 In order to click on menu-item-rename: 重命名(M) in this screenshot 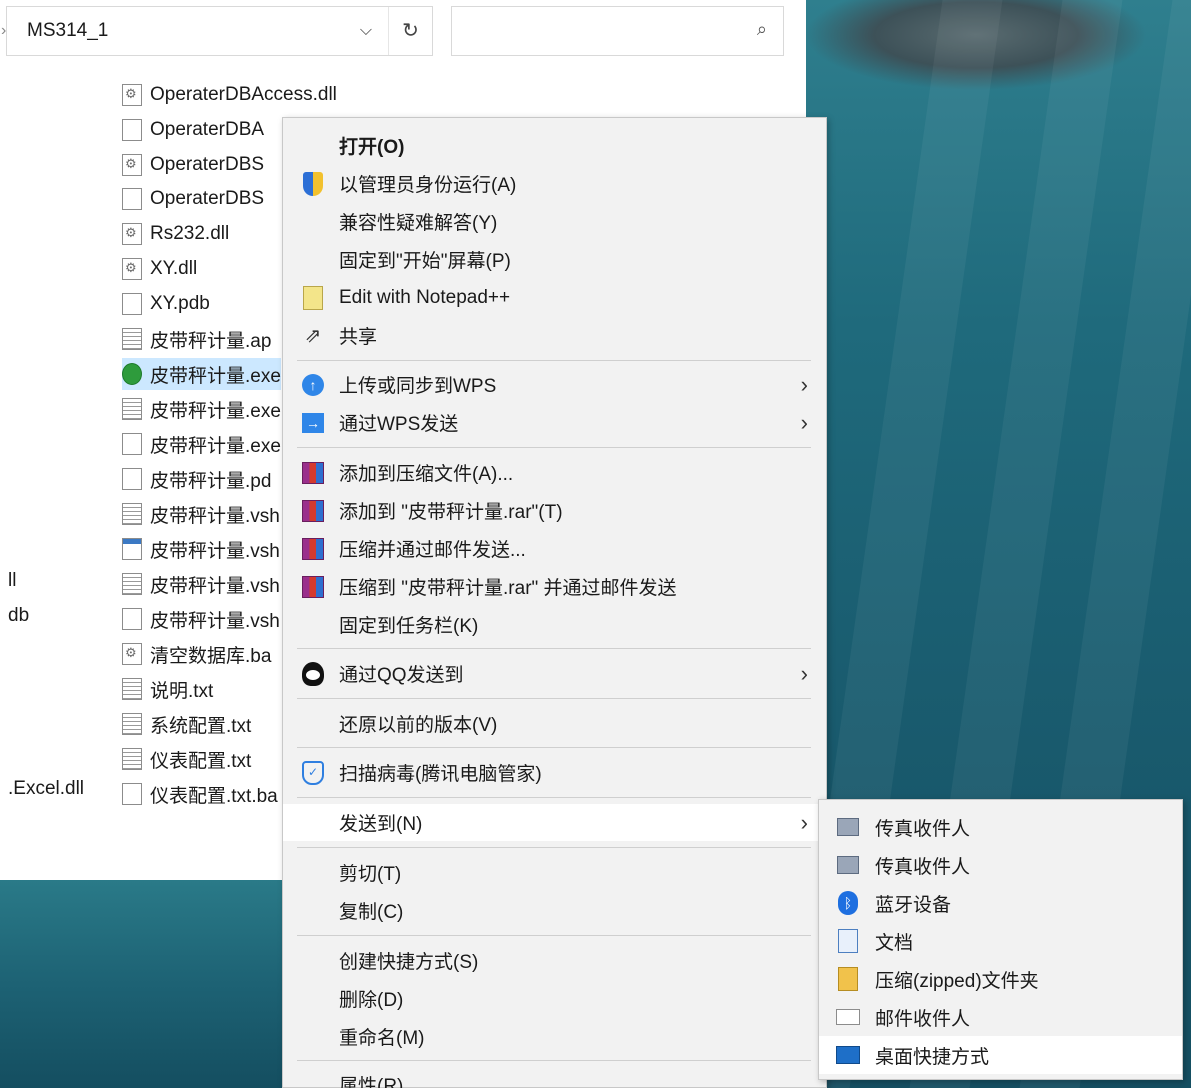, I will do `click(554, 1036)`.